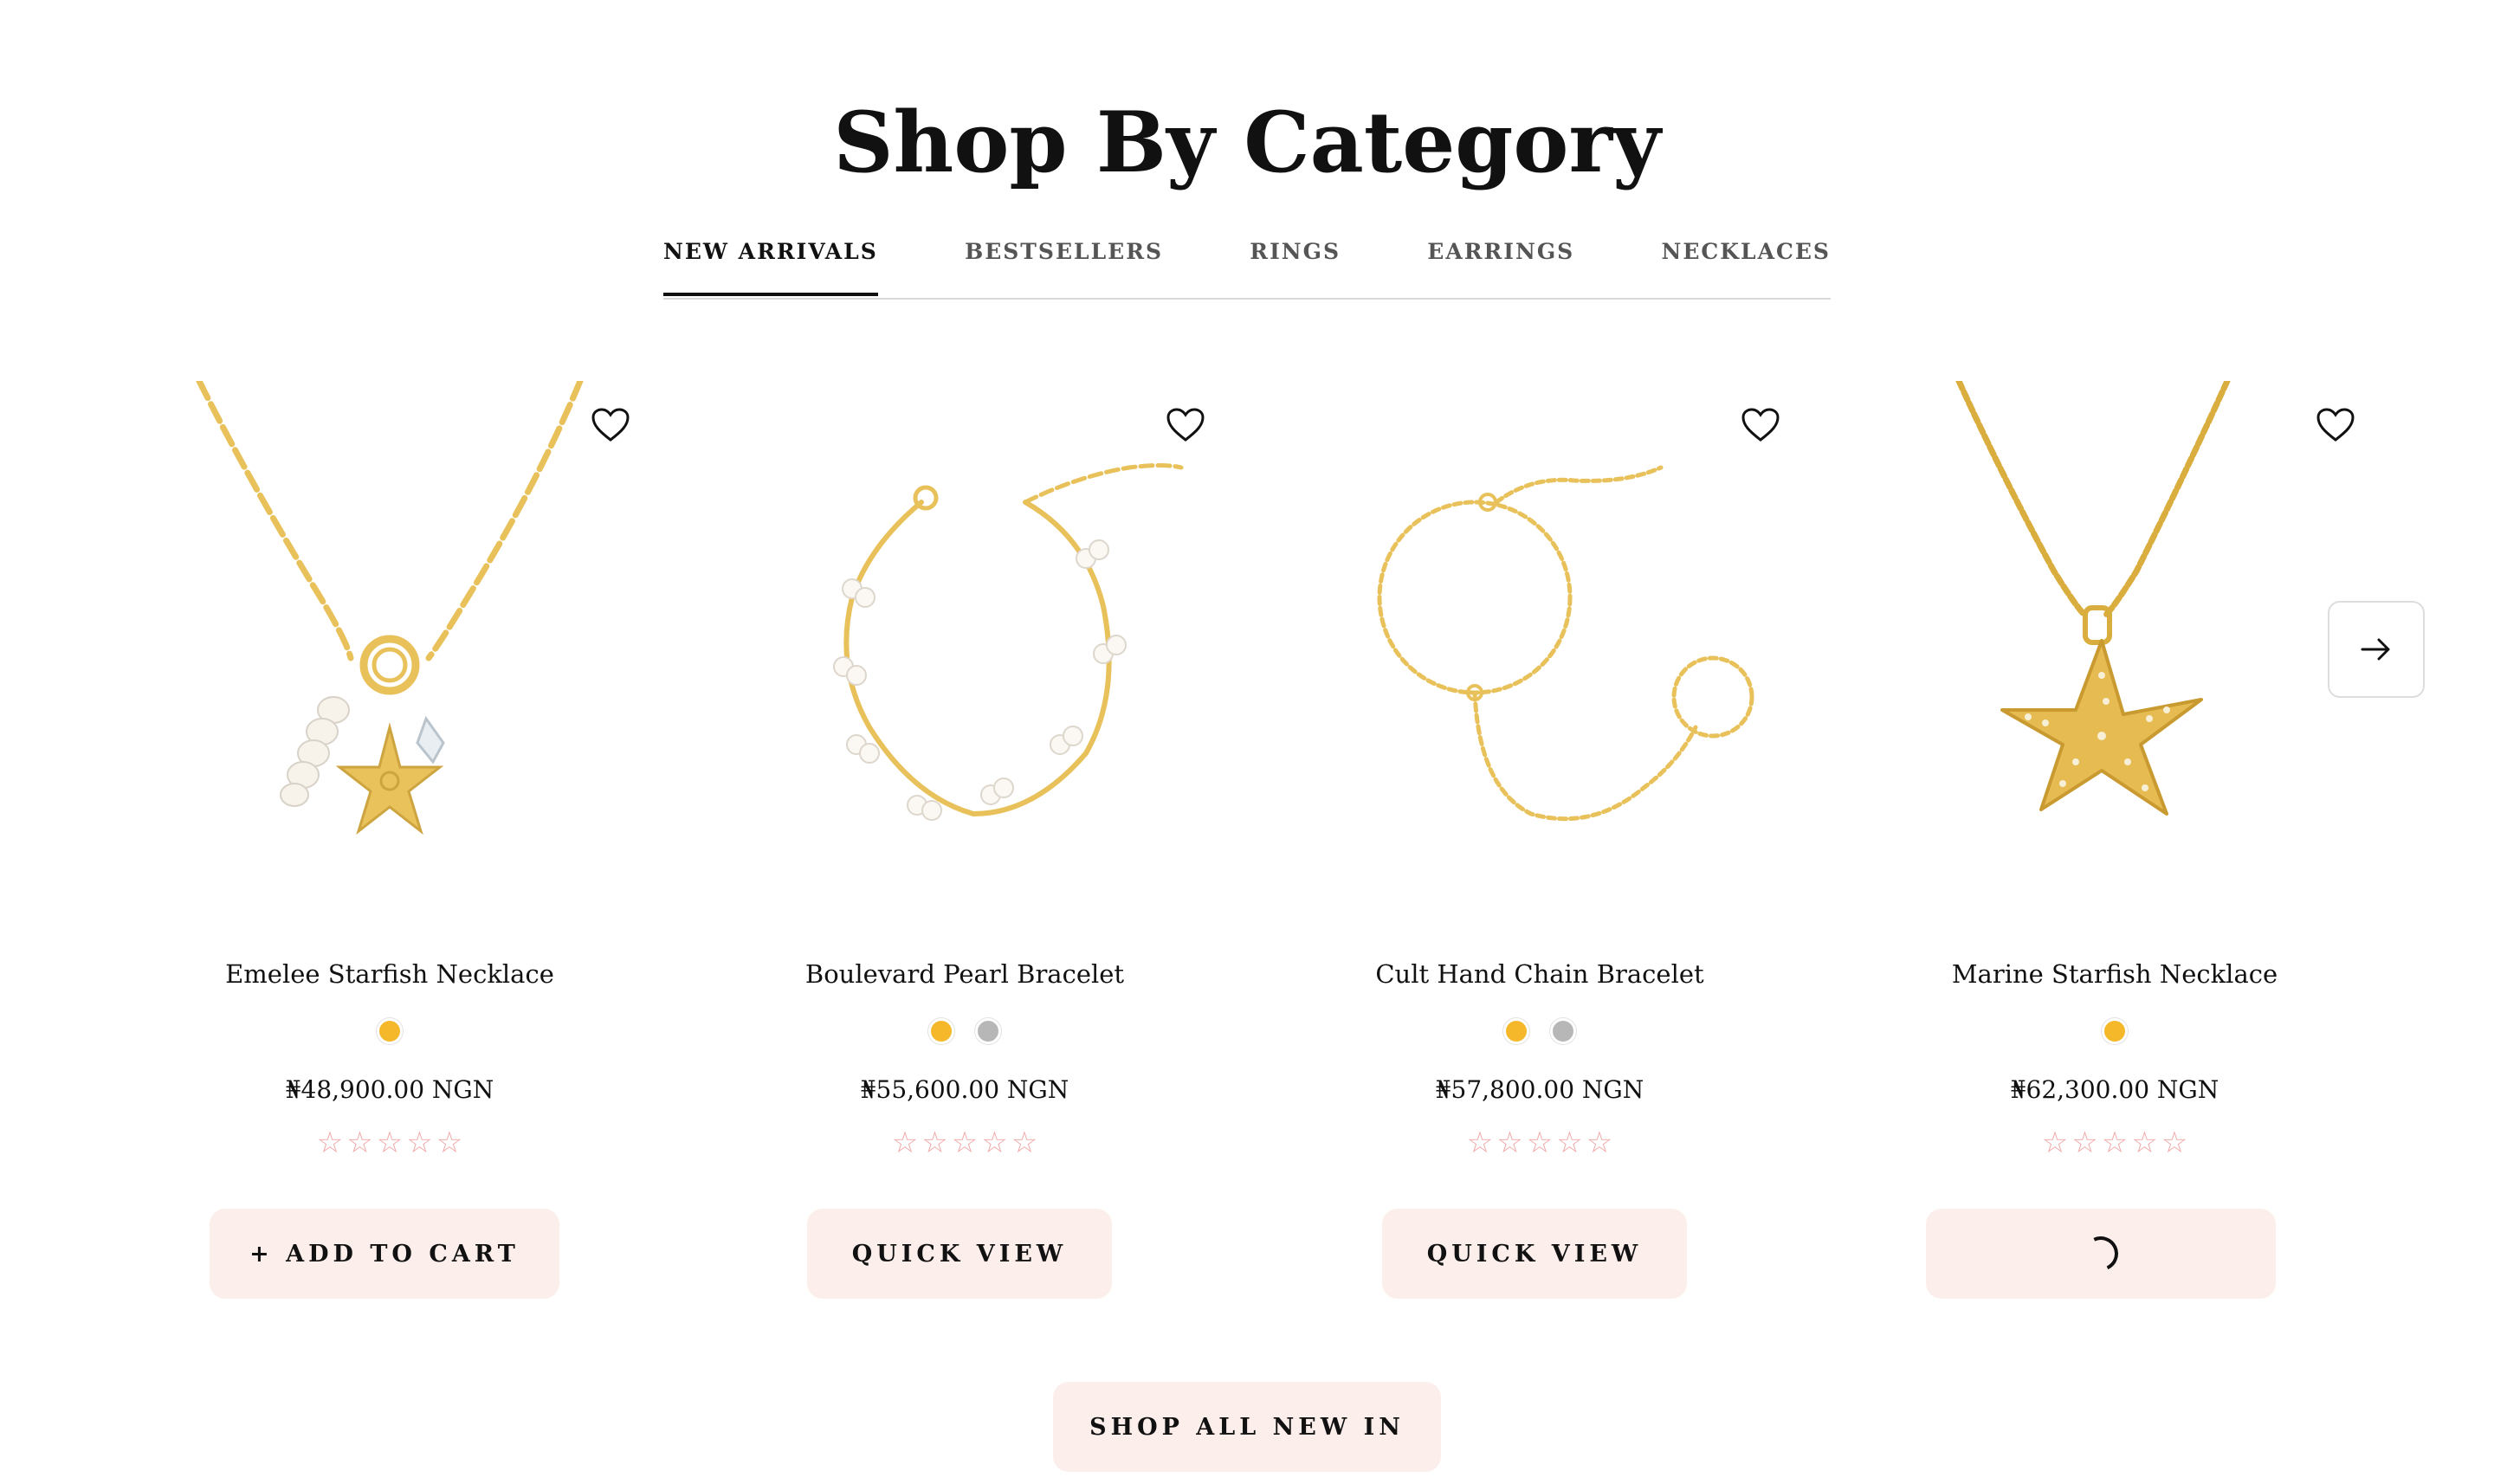 Image resolution: width=2494 pixels, height=1484 pixels. What do you see at coordinates (1565, 643) in the screenshot?
I see `hand-chain-bracelet-image` at bounding box center [1565, 643].